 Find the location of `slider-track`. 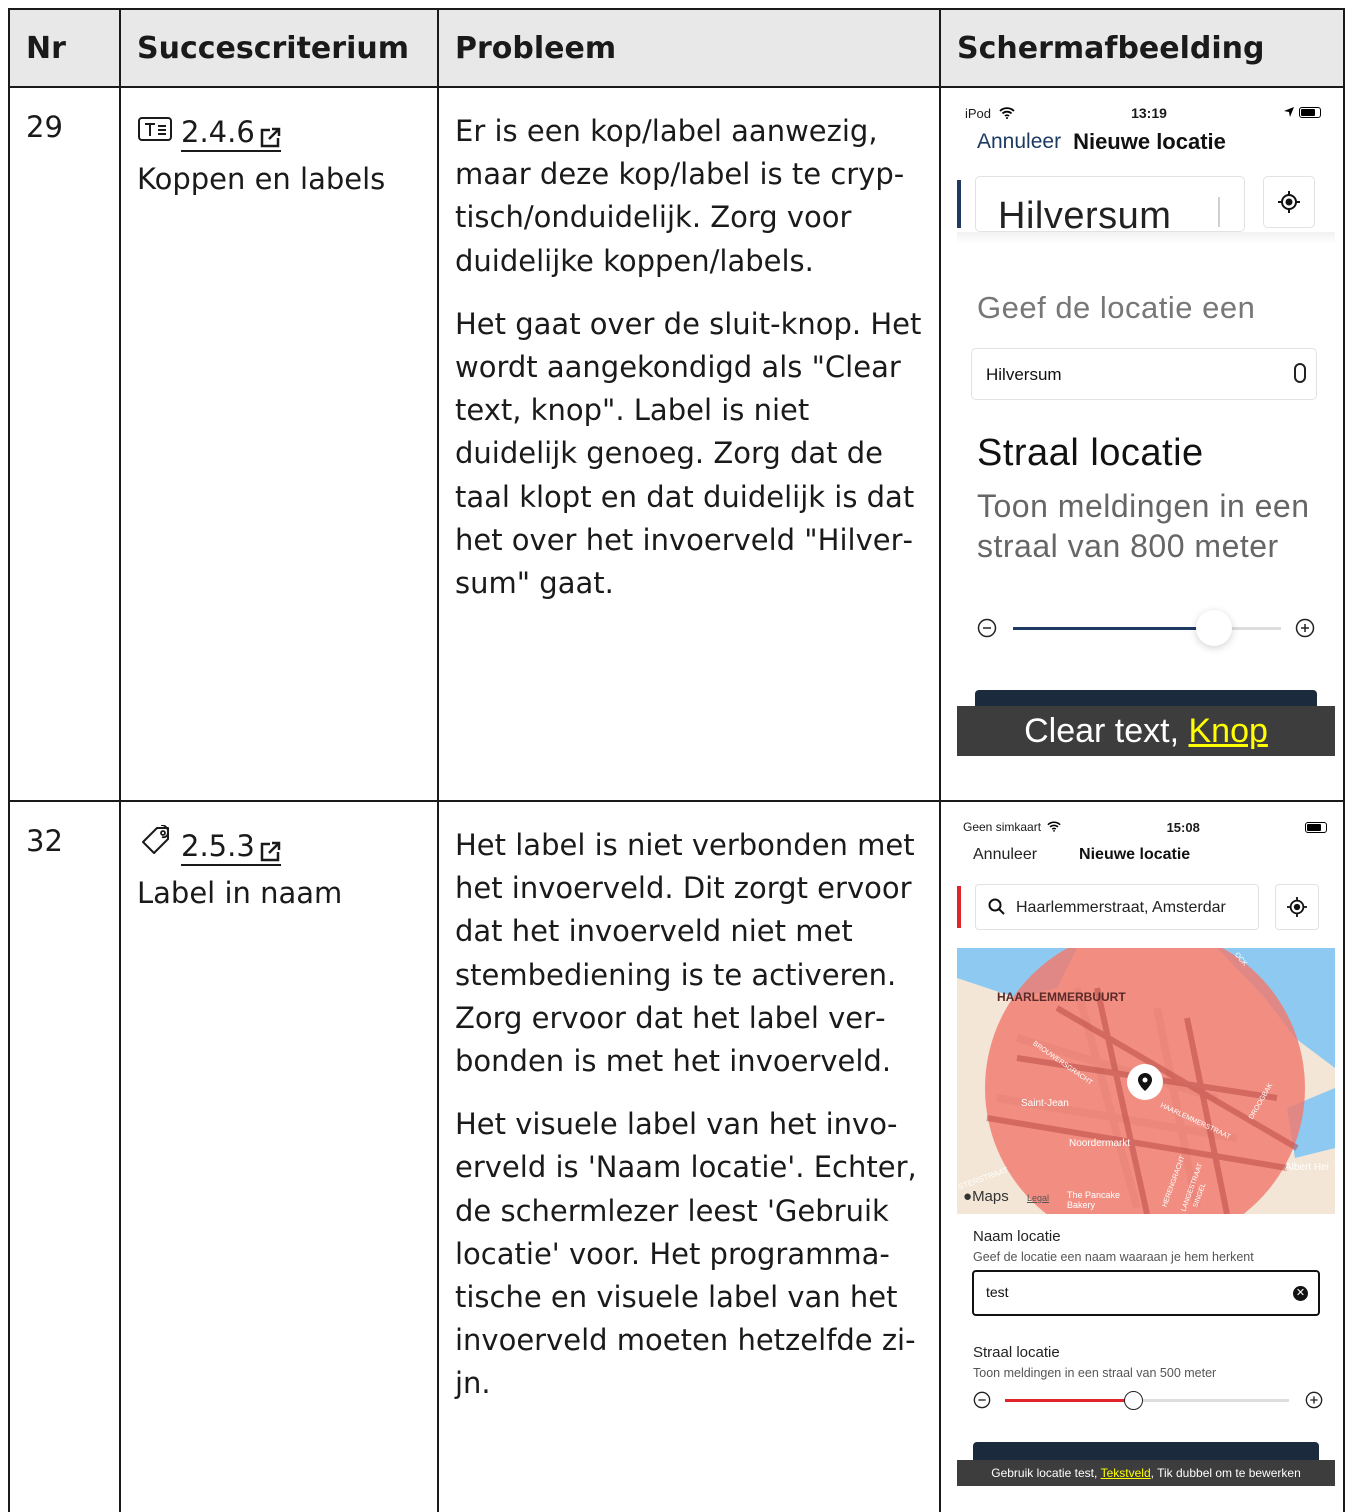

slider-track is located at coordinates (1147, 628).